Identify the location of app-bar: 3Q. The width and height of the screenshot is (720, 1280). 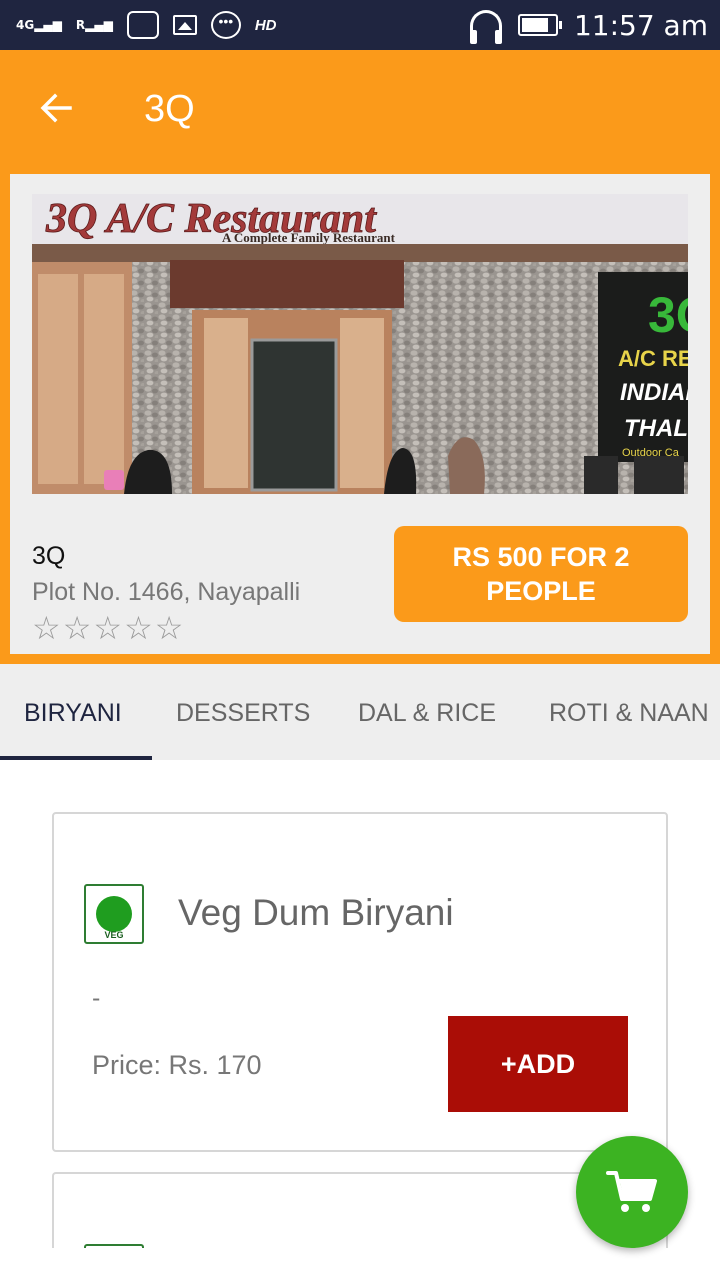
(360, 110).